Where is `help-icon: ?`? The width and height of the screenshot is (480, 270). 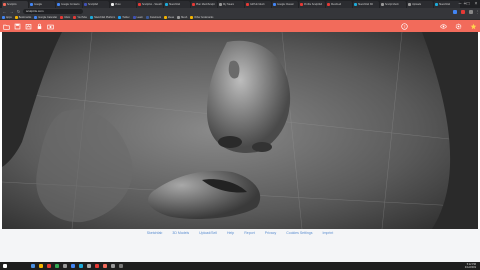
help-icon: ? is located at coordinates (404, 26).